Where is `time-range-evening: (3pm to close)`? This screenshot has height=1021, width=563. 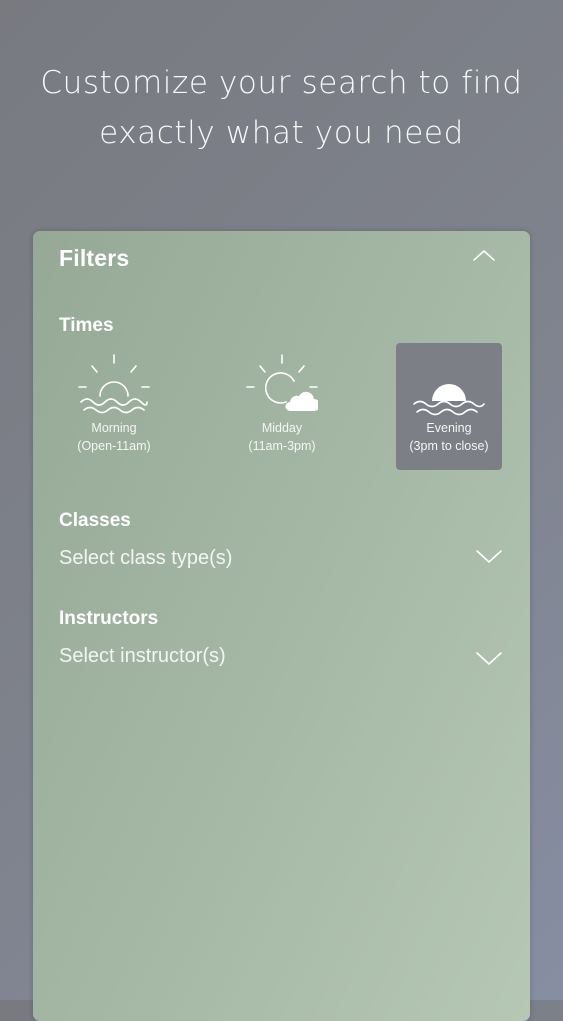 time-range-evening: (3pm to close) is located at coordinates (449, 446).